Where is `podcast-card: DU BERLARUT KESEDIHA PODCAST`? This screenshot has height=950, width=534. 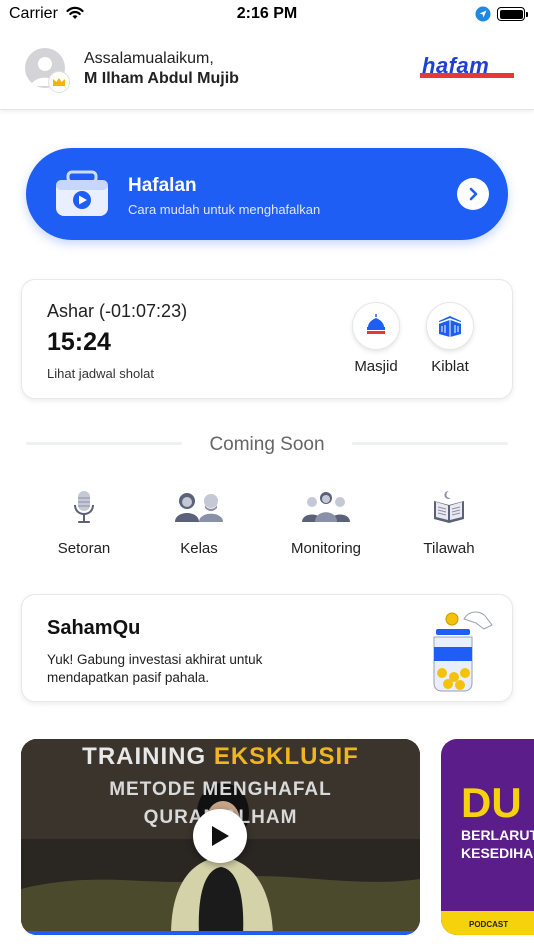 podcast-card: DU BERLARUT KESEDIHA PODCAST is located at coordinates (487, 837).